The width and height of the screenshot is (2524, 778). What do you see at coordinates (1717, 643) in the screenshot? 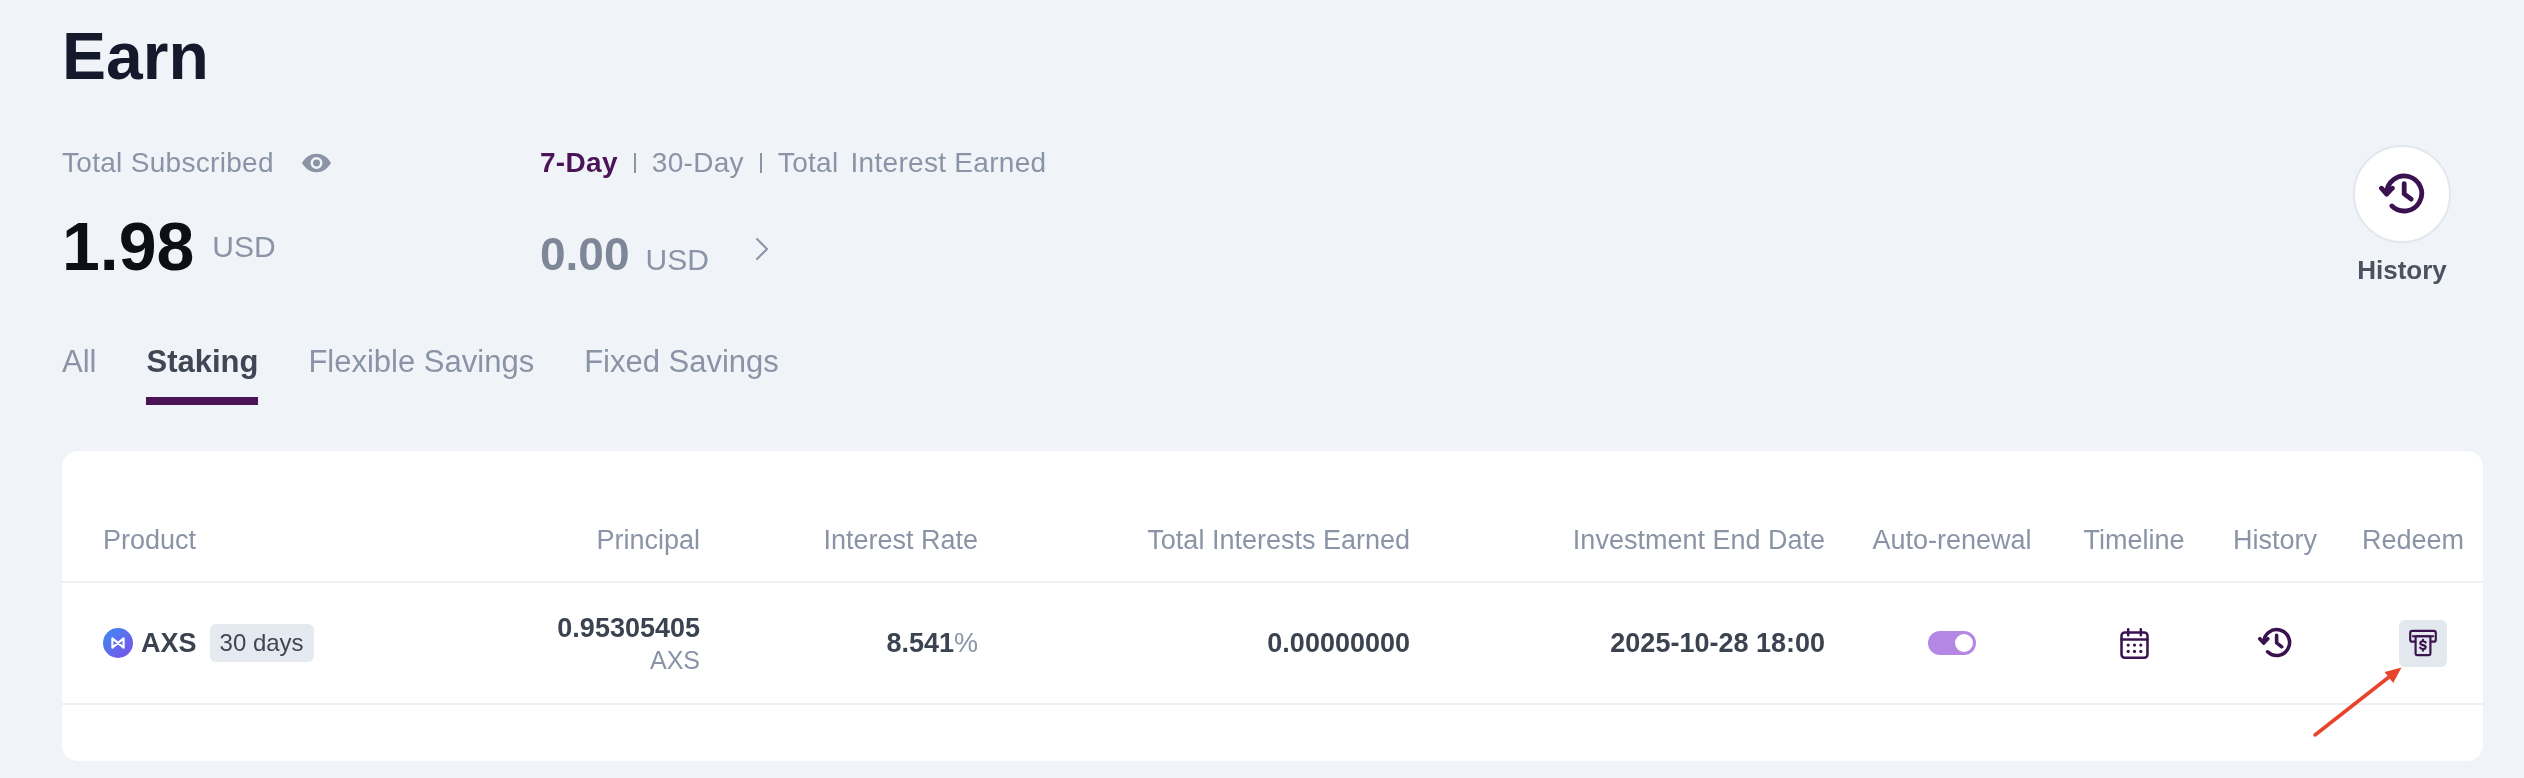
I see `end-date: 2025-10-28 18:00` at bounding box center [1717, 643].